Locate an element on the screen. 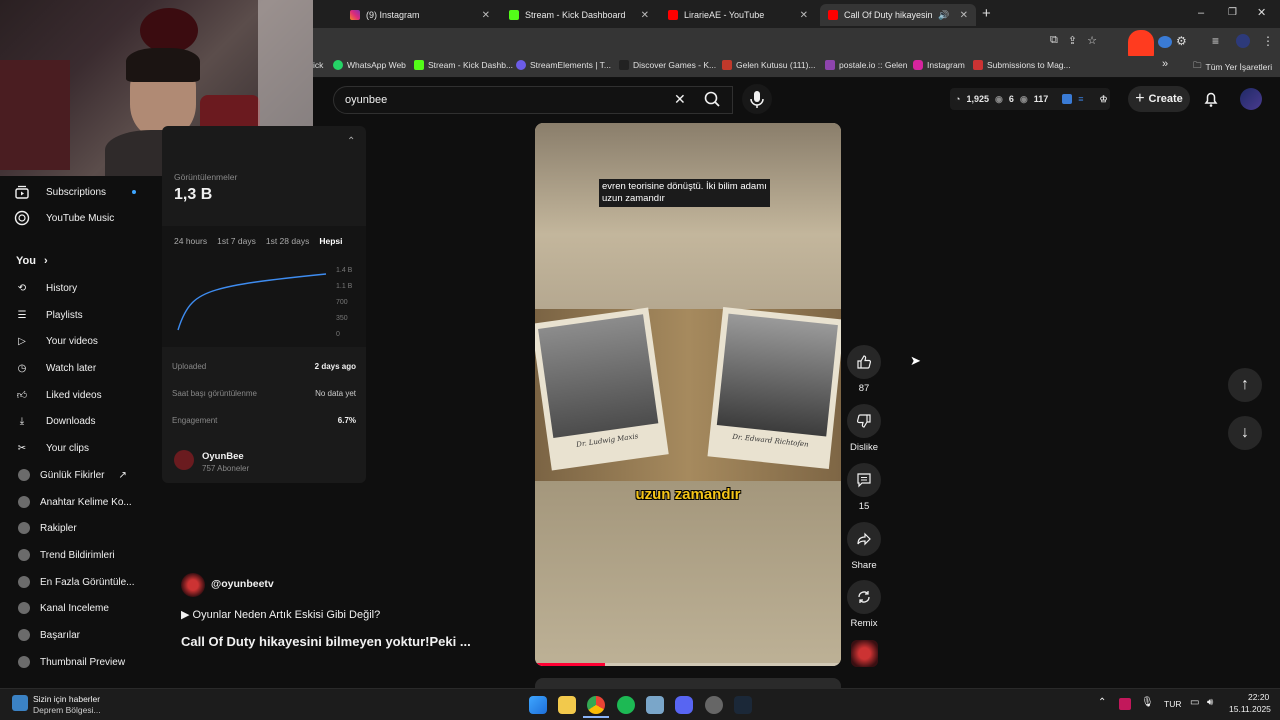 The image size is (1280, 720). steam-icon is located at coordinates (743, 705).